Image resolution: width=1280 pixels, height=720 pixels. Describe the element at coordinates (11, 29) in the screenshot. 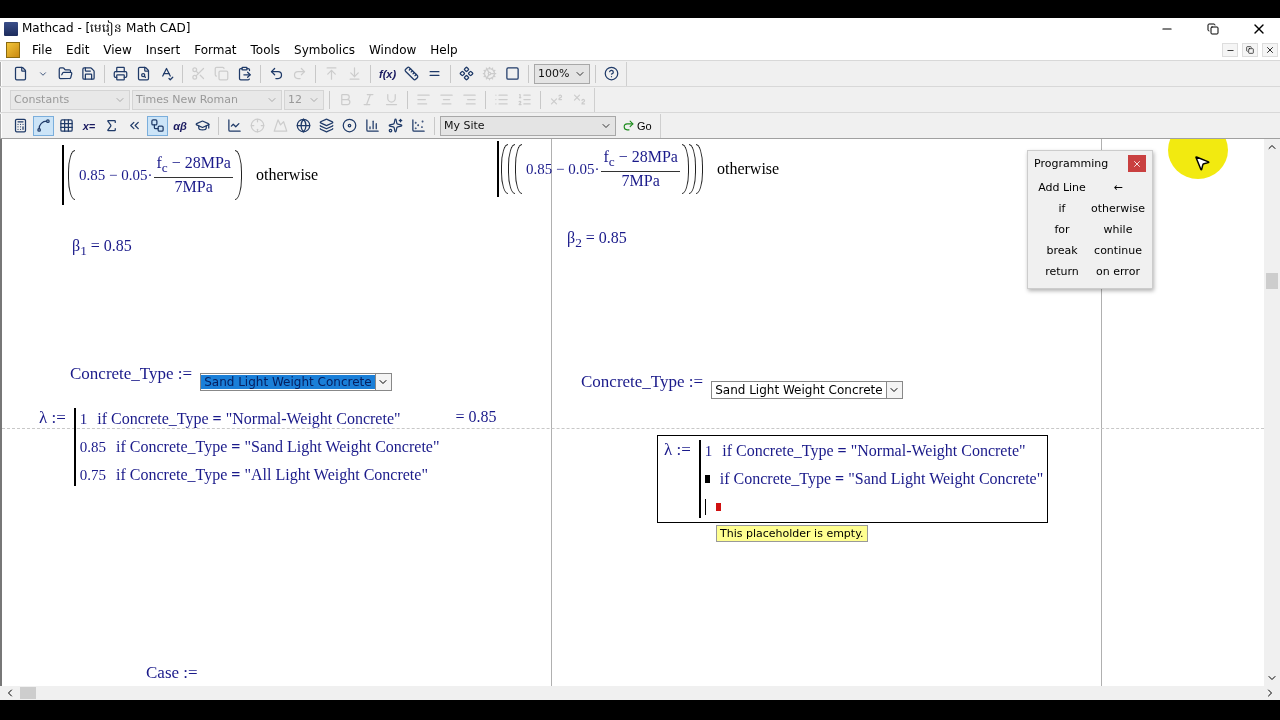

I see `app-logo` at that location.